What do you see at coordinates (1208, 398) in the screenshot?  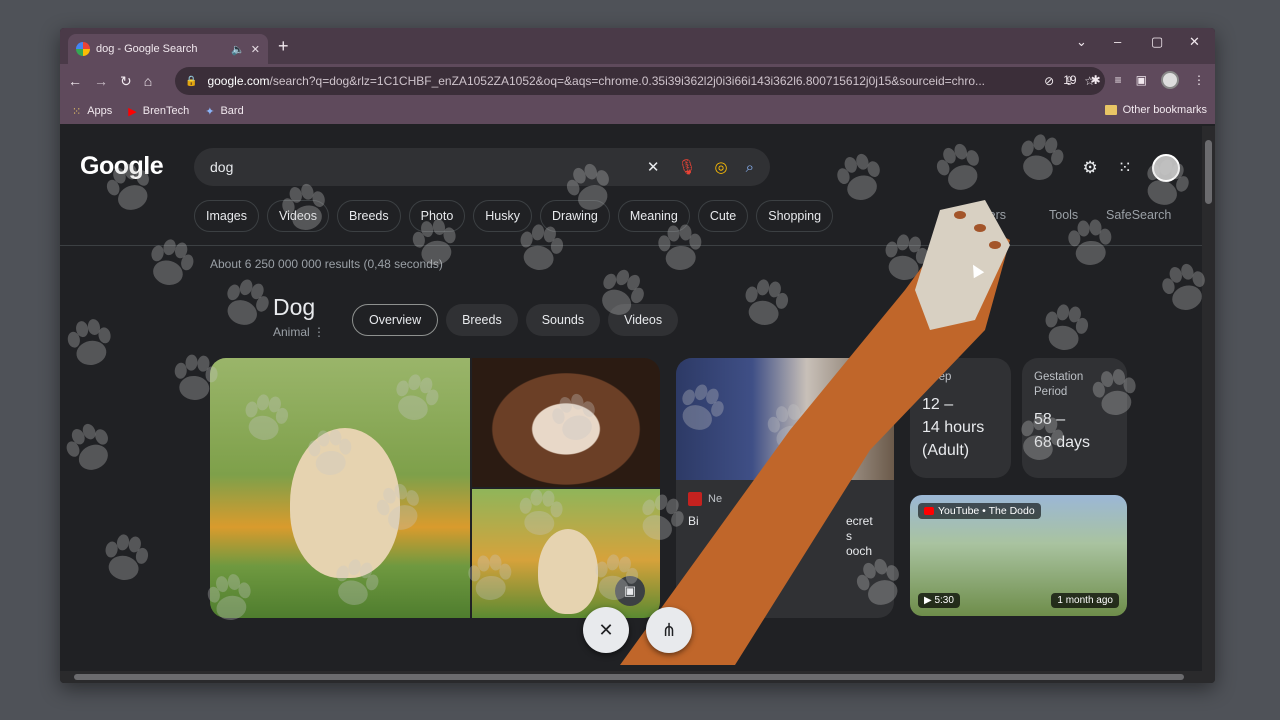 I see `vertical-scrollbar` at bounding box center [1208, 398].